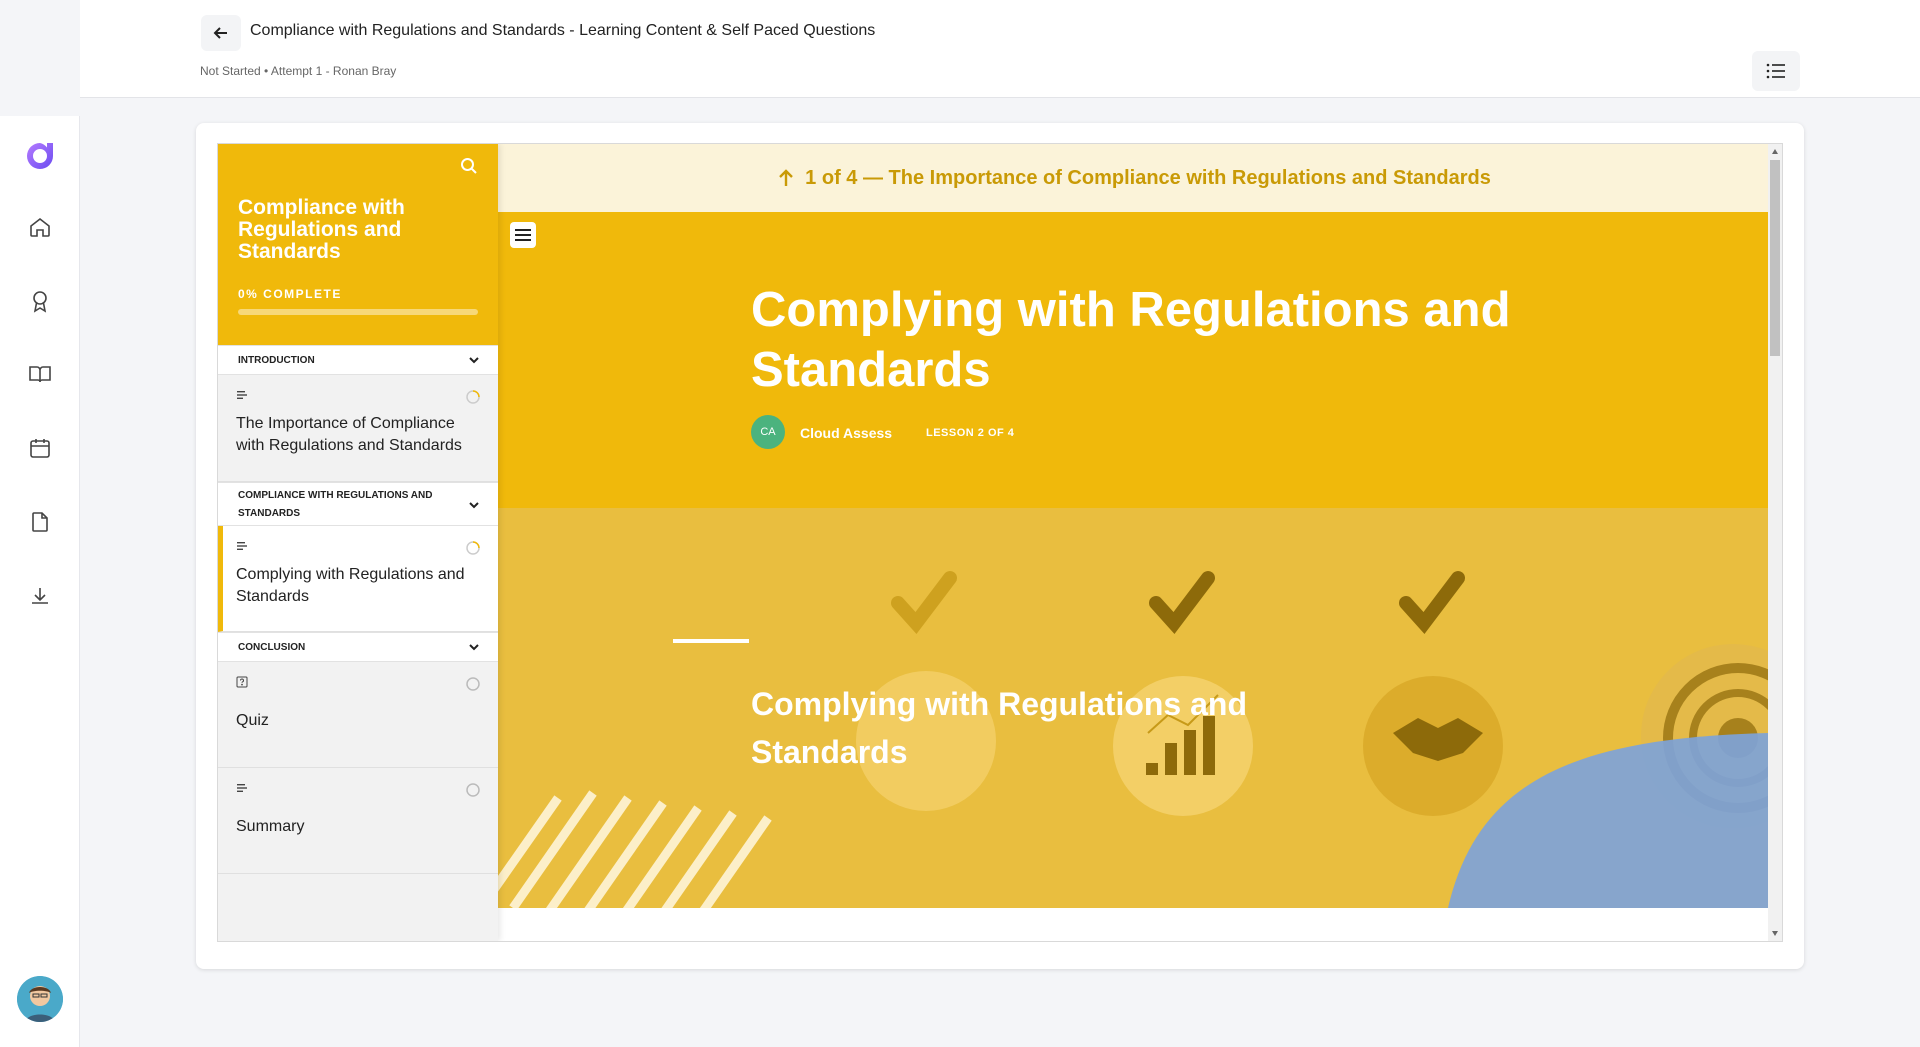 The width and height of the screenshot is (1920, 1047). Describe the element at coordinates (40, 156) in the screenshot. I see `logo-icon` at that location.